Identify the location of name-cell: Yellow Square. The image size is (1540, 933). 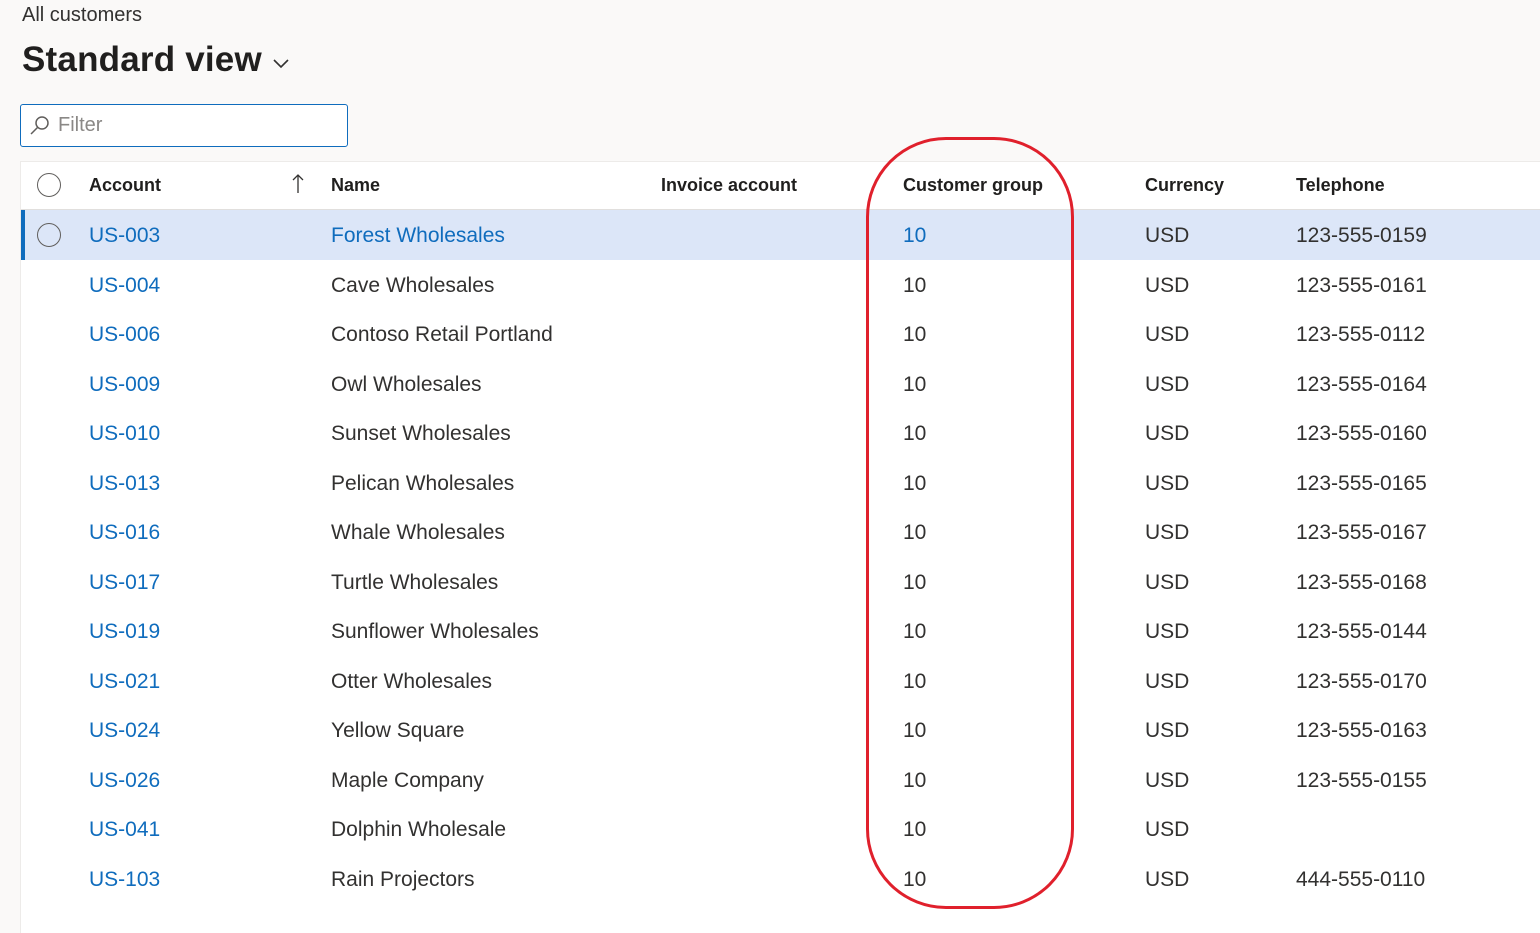
(398, 730).